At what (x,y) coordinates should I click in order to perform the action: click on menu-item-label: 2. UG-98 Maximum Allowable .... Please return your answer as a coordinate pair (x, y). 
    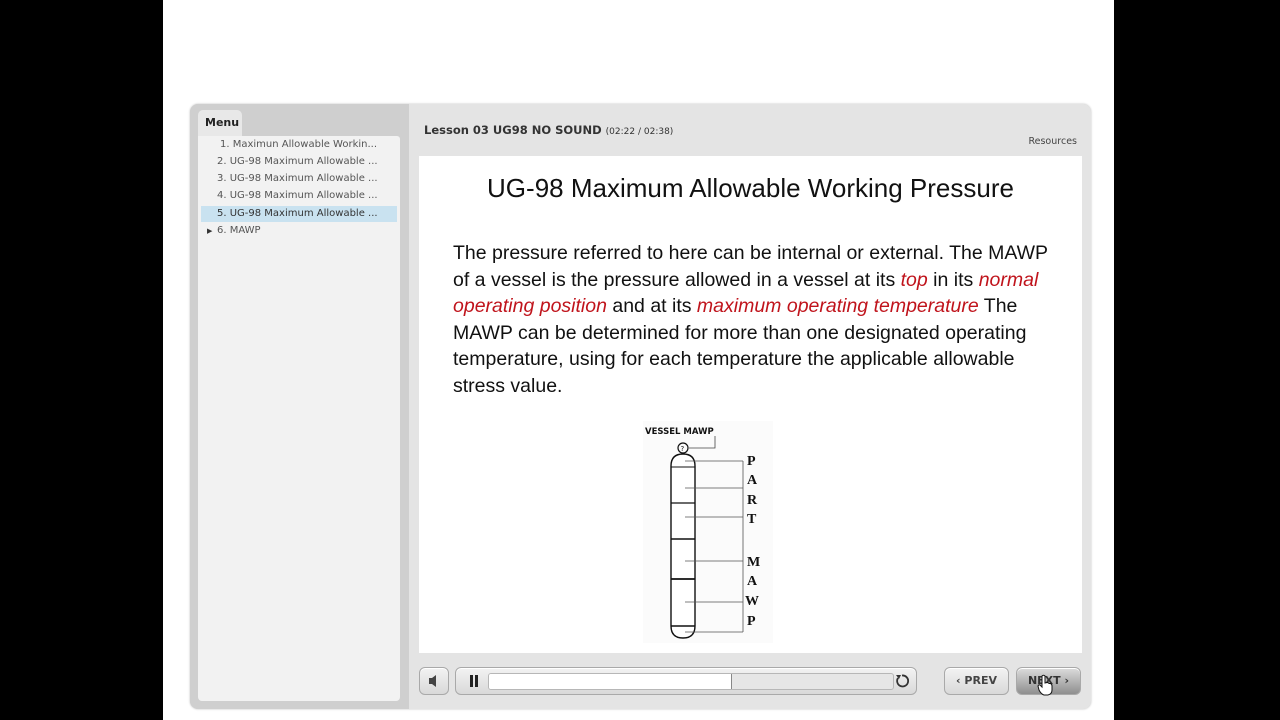
    Looking at the image, I should click on (297, 161).